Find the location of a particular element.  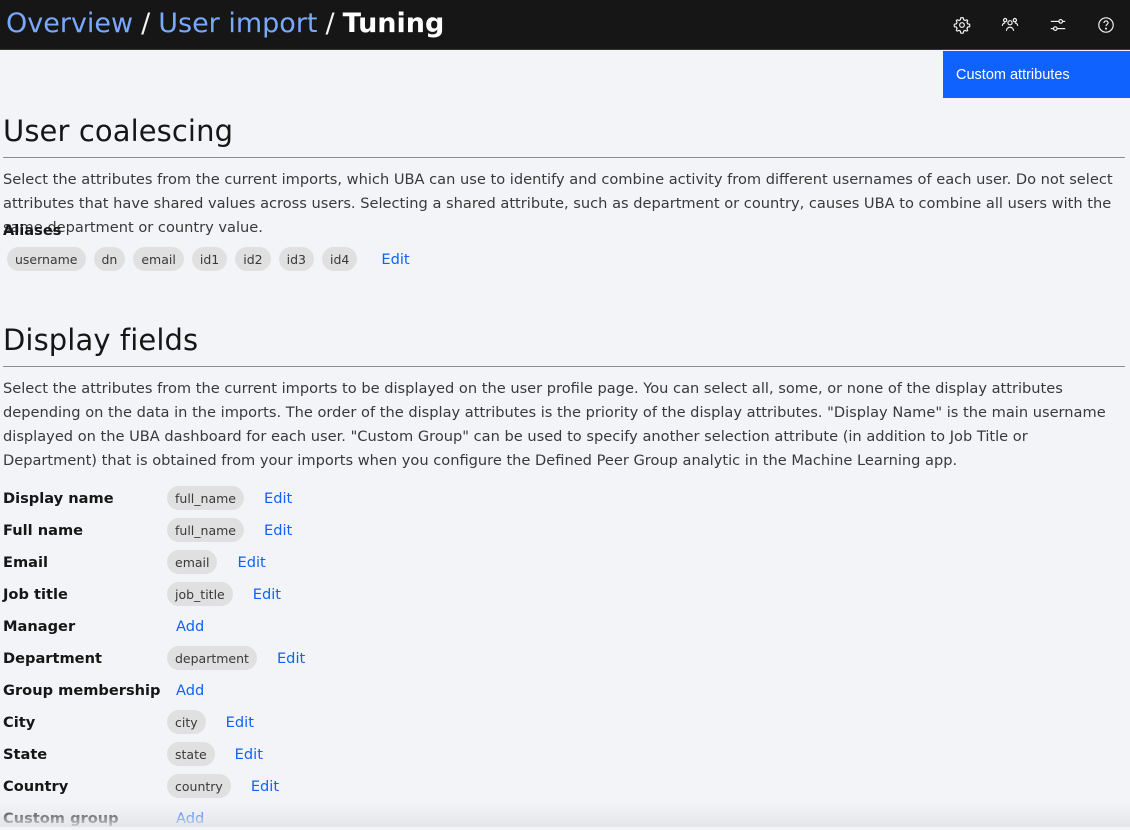

field-value-tag: country is located at coordinates (199, 786).